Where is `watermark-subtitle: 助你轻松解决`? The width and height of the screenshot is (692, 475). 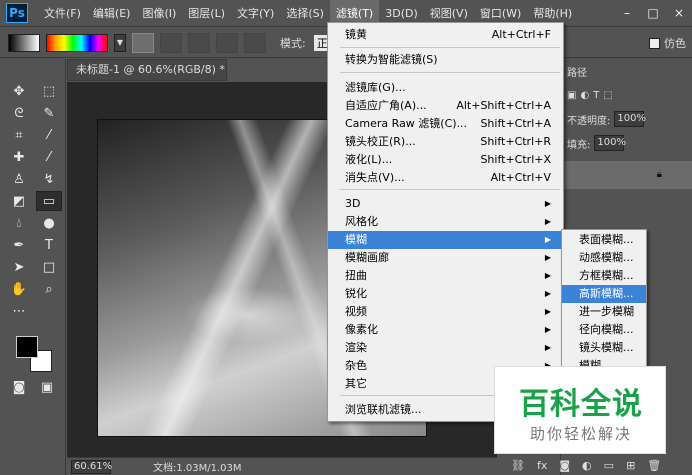 watermark-subtitle: 助你轻松解决 is located at coordinates (580, 434).